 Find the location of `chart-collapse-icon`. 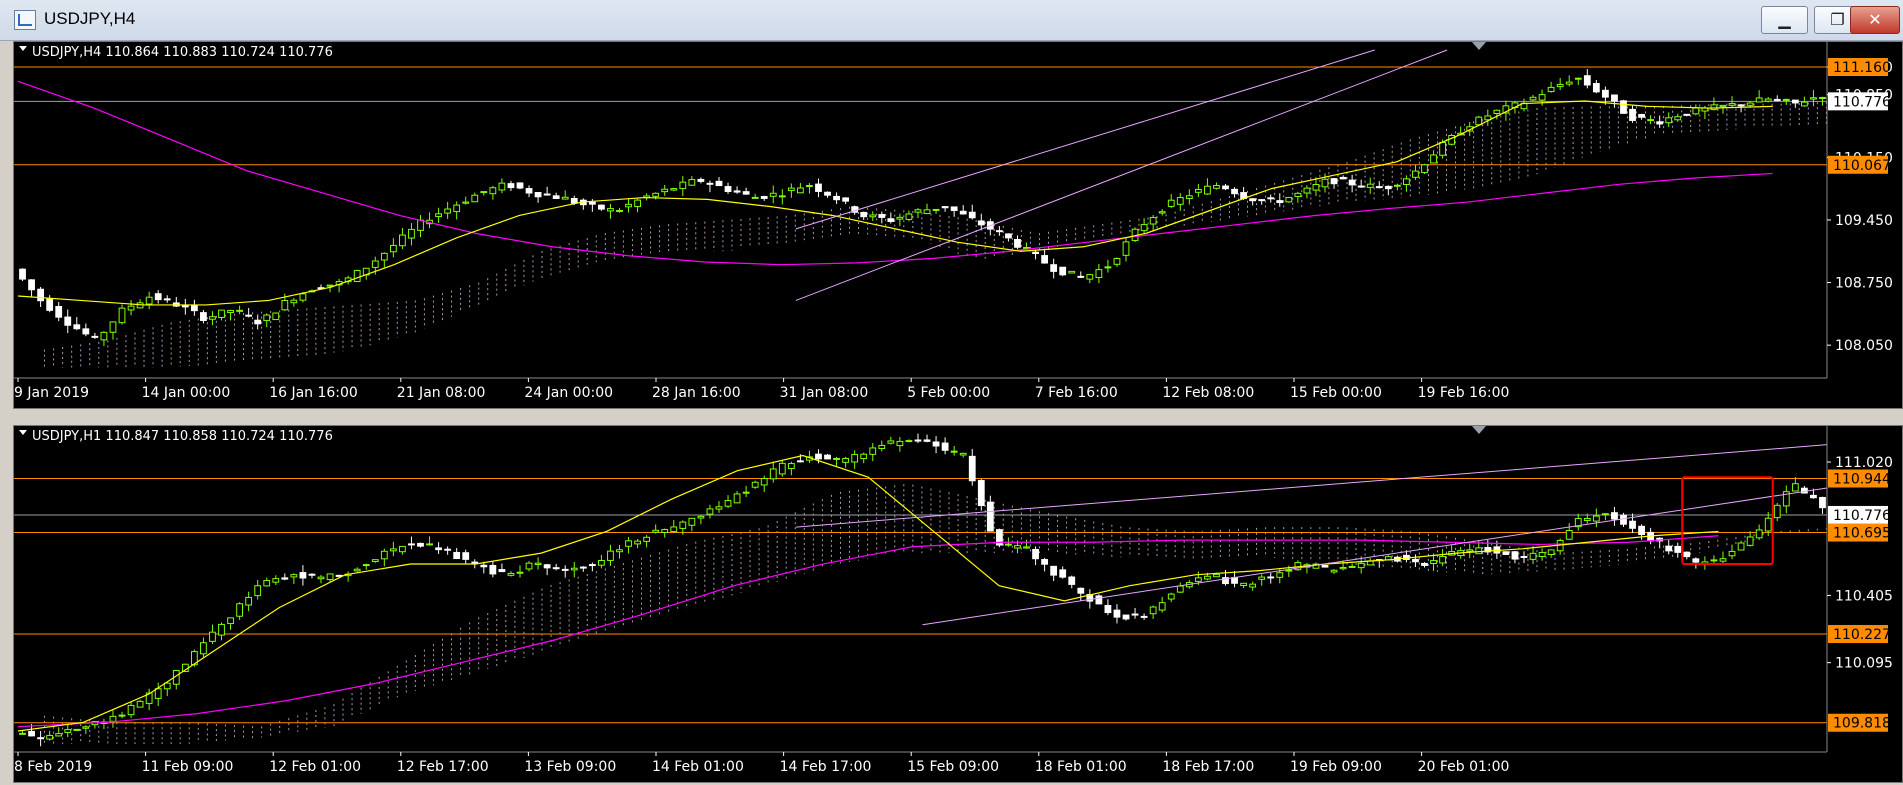

chart-collapse-icon is located at coordinates (23, 432).